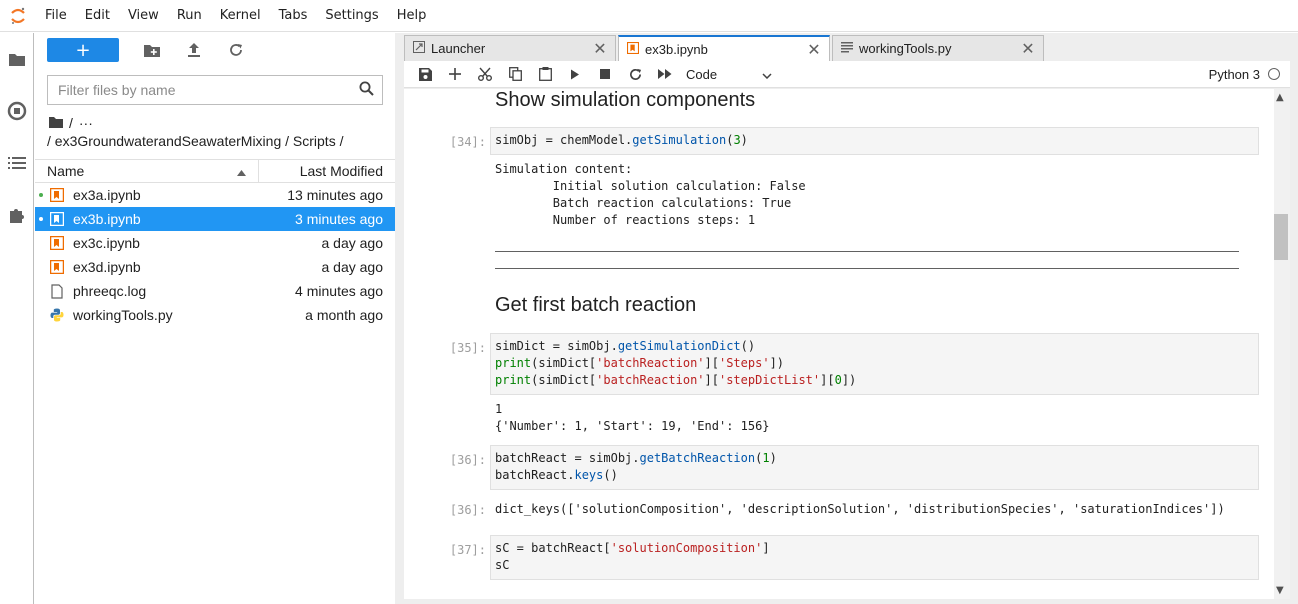  What do you see at coordinates (425, 74) in the screenshot?
I see `save-icon` at bounding box center [425, 74].